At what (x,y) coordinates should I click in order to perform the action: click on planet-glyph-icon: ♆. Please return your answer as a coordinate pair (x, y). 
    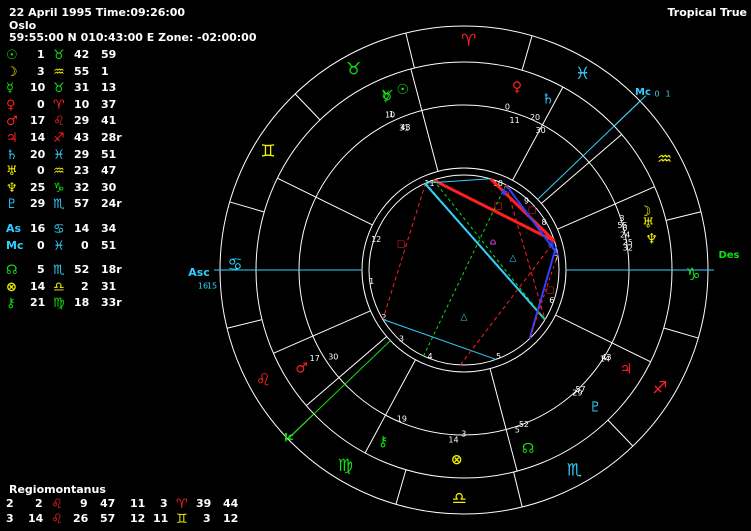
    Looking at the image, I should click on (651, 239).